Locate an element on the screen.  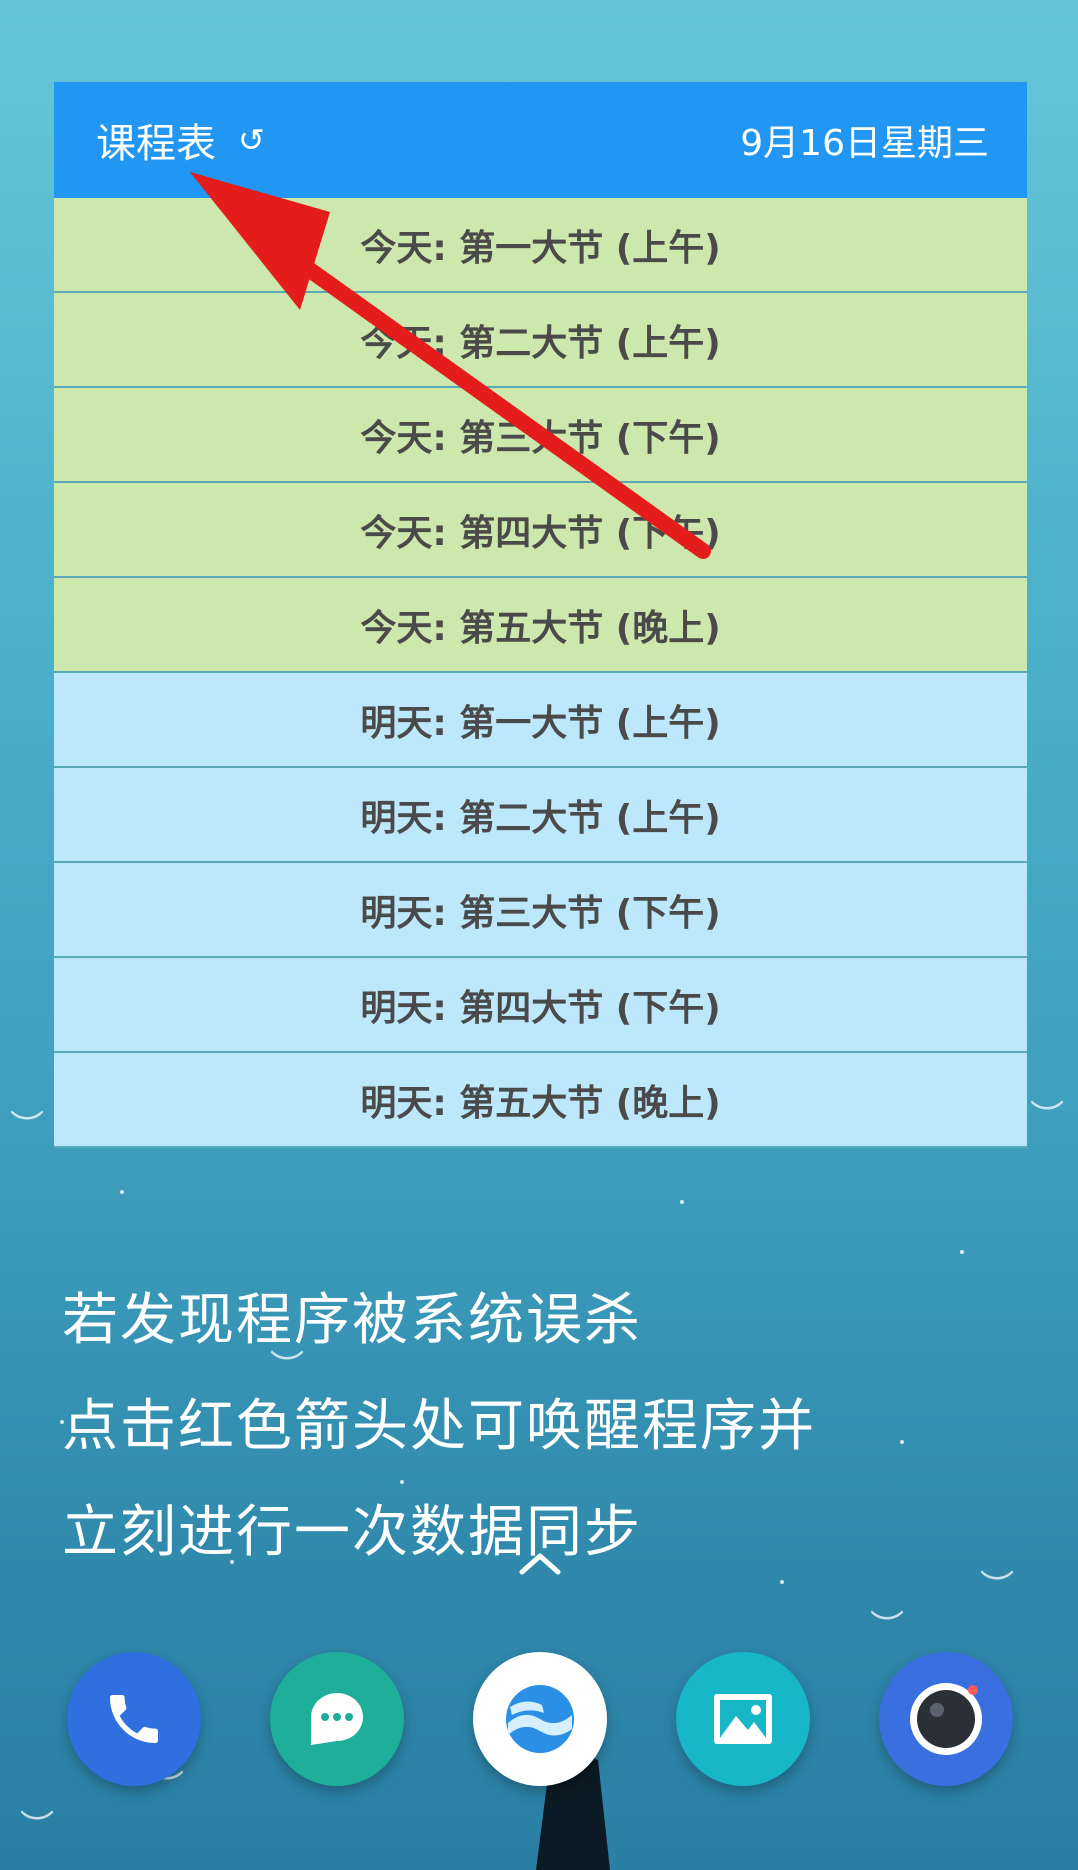
gallery-icon is located at coordinates (743, 1719).